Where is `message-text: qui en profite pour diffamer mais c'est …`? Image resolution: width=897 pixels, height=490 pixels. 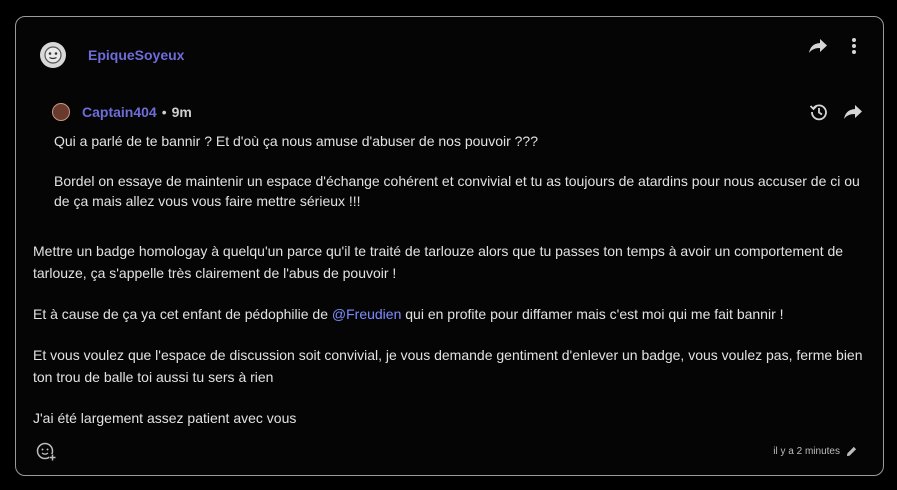
message-text: qui en profite pour diffamer mais c'est … is located at coordinates (592, 314).